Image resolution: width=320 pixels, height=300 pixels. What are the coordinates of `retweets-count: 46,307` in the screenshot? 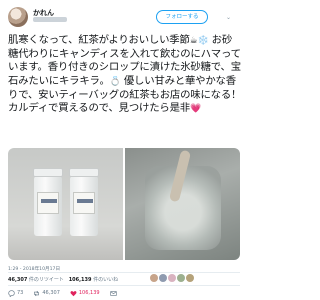 It's located at (17, 280).